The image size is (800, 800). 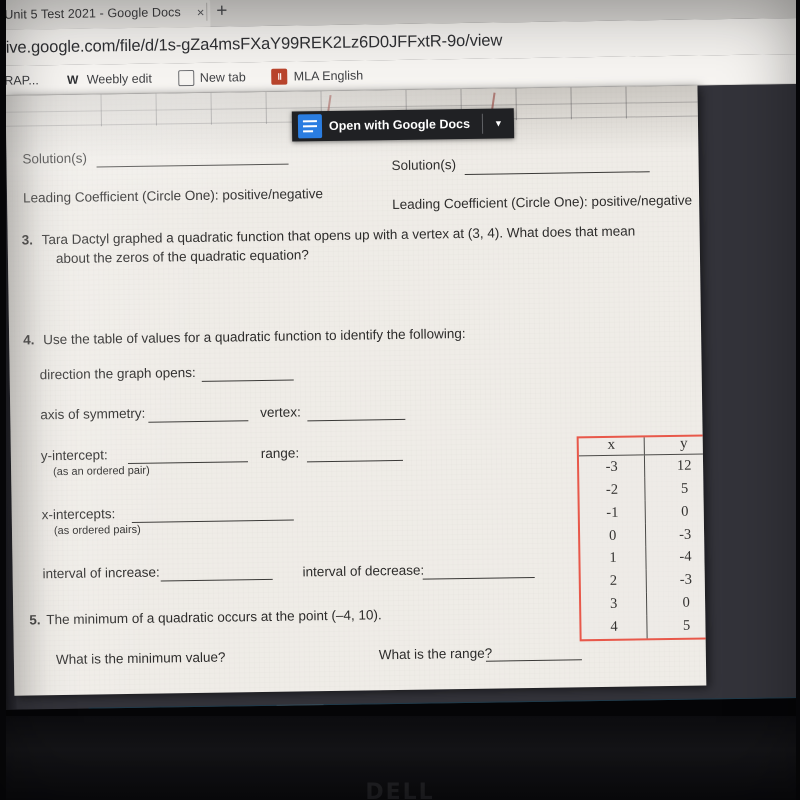 I want to click on tab-title: Unit 5 Test 2021 - Google Docs, so click(x=92, y=13).